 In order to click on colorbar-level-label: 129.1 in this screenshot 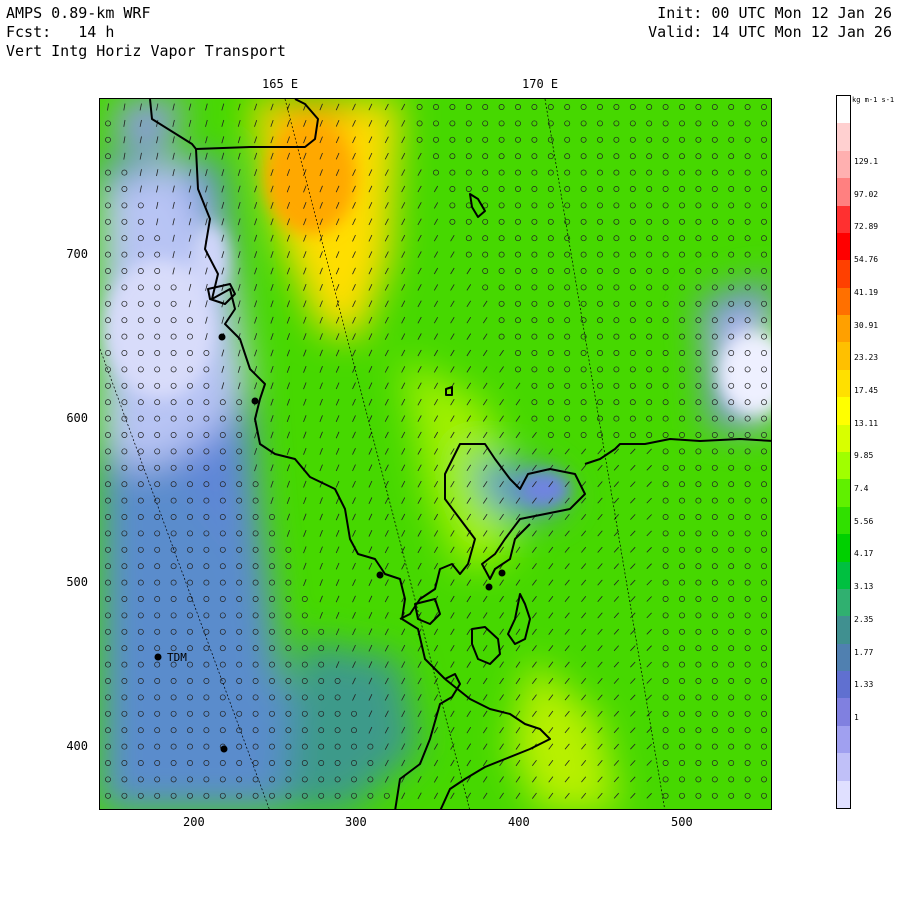, I will do `click(866, 161)`.